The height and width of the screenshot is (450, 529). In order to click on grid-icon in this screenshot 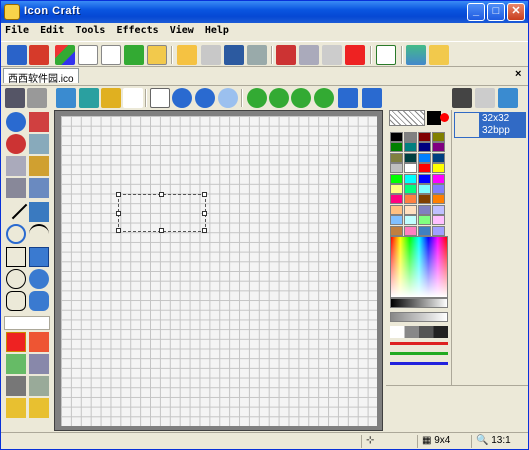, I will do `click(160, 98)`.